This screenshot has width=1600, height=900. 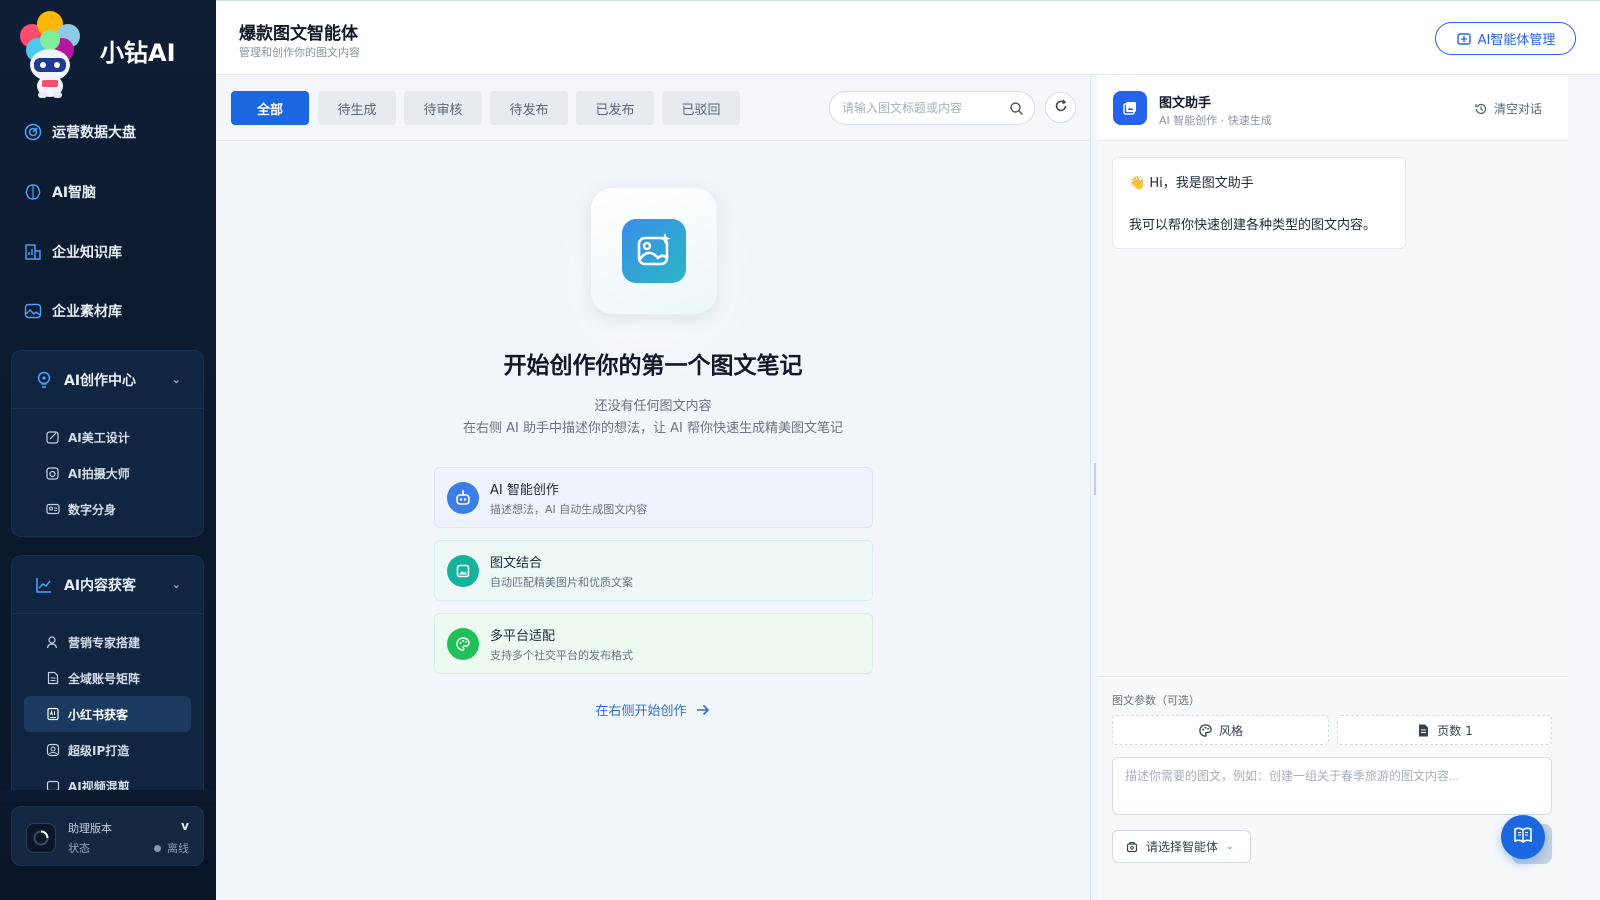 I want to click on sidebar-group-header-ai-content: AI内容获客 ⌄, so click(x=107, y=585).